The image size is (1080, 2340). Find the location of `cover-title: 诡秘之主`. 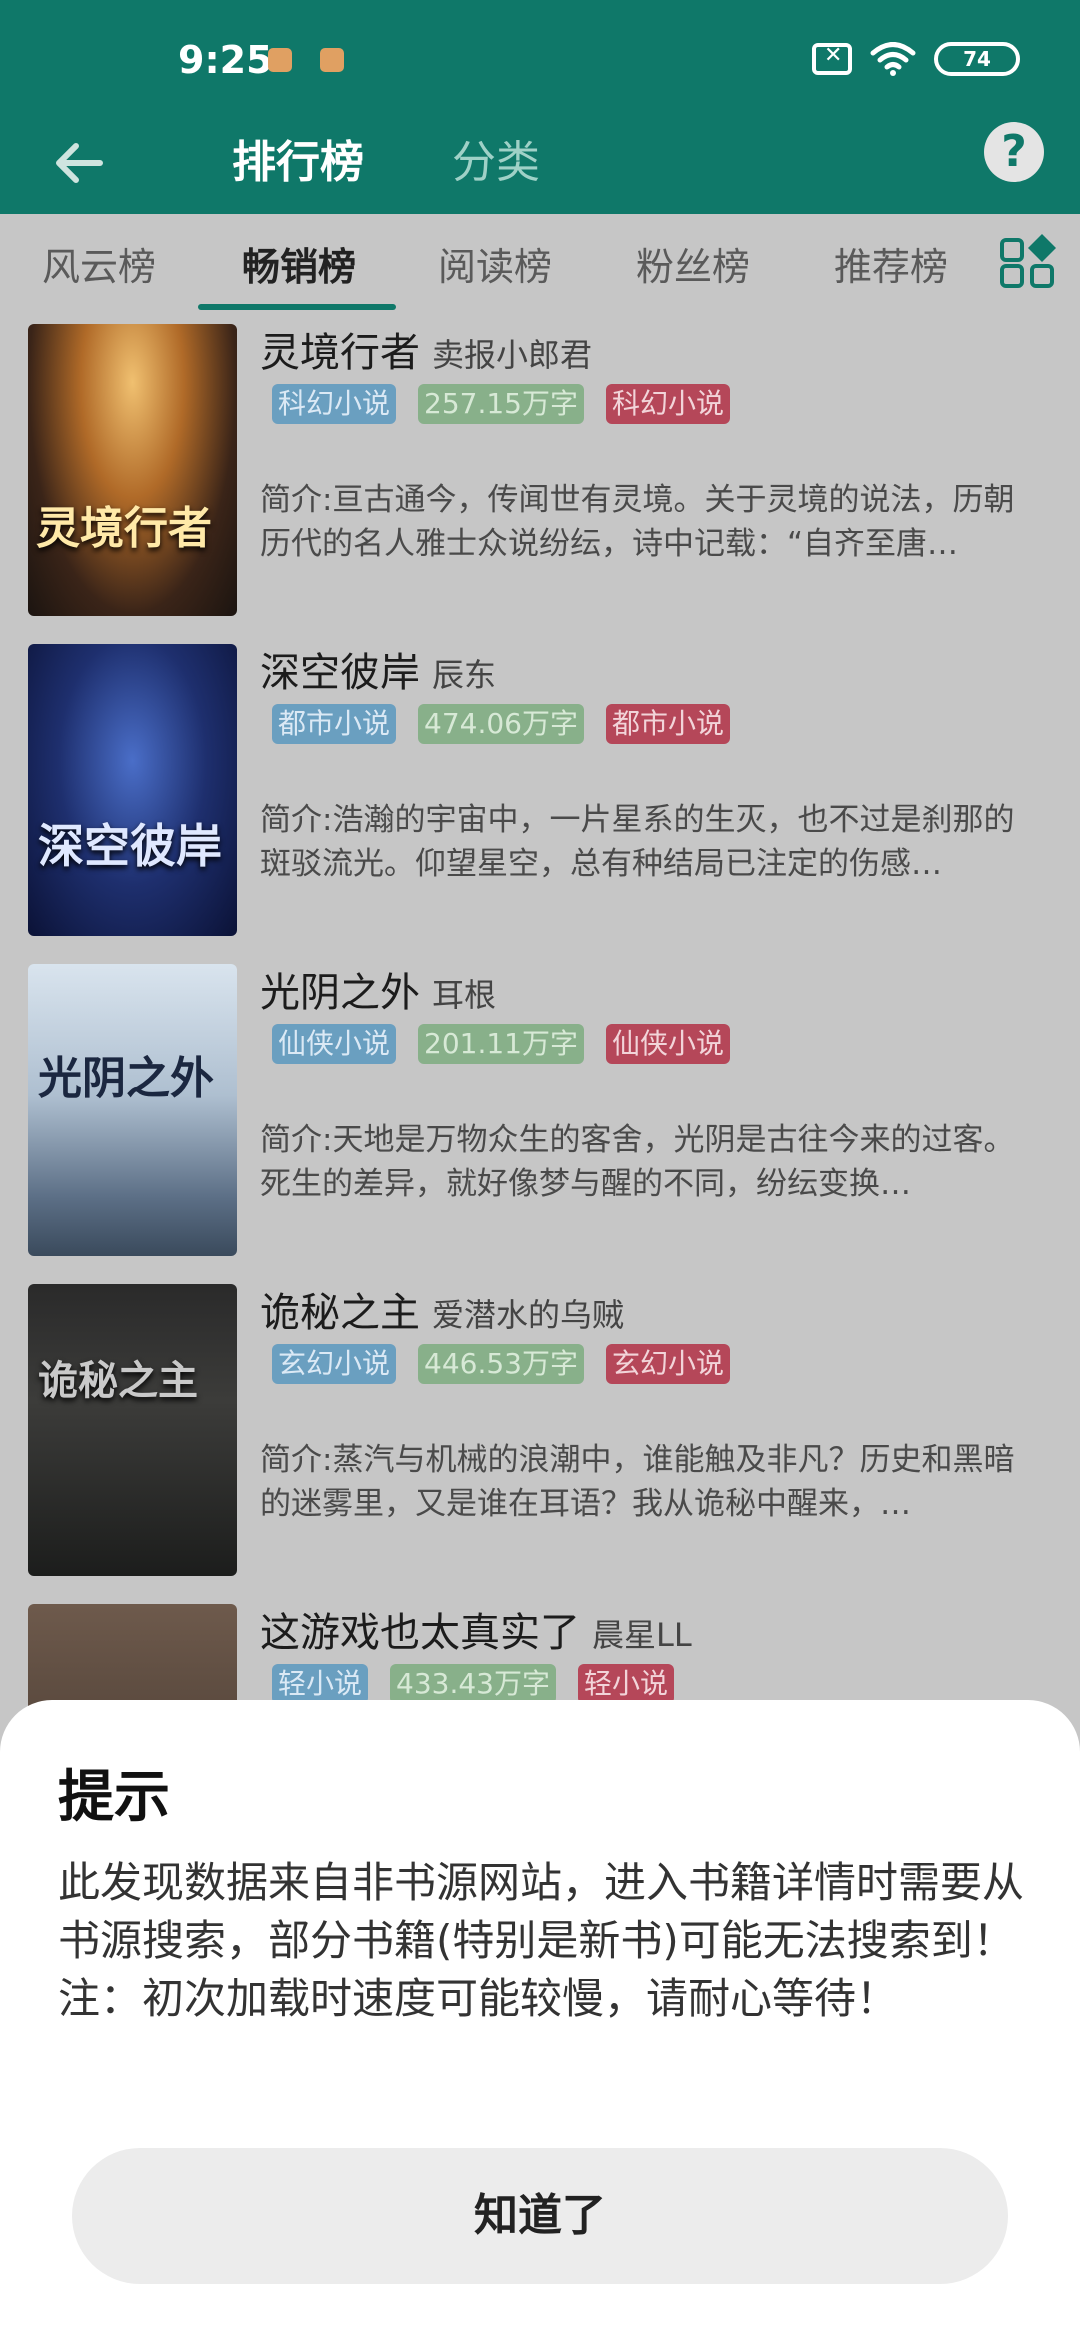

cover-title: 诡秘之主 is located at coordinates (118, 1380).